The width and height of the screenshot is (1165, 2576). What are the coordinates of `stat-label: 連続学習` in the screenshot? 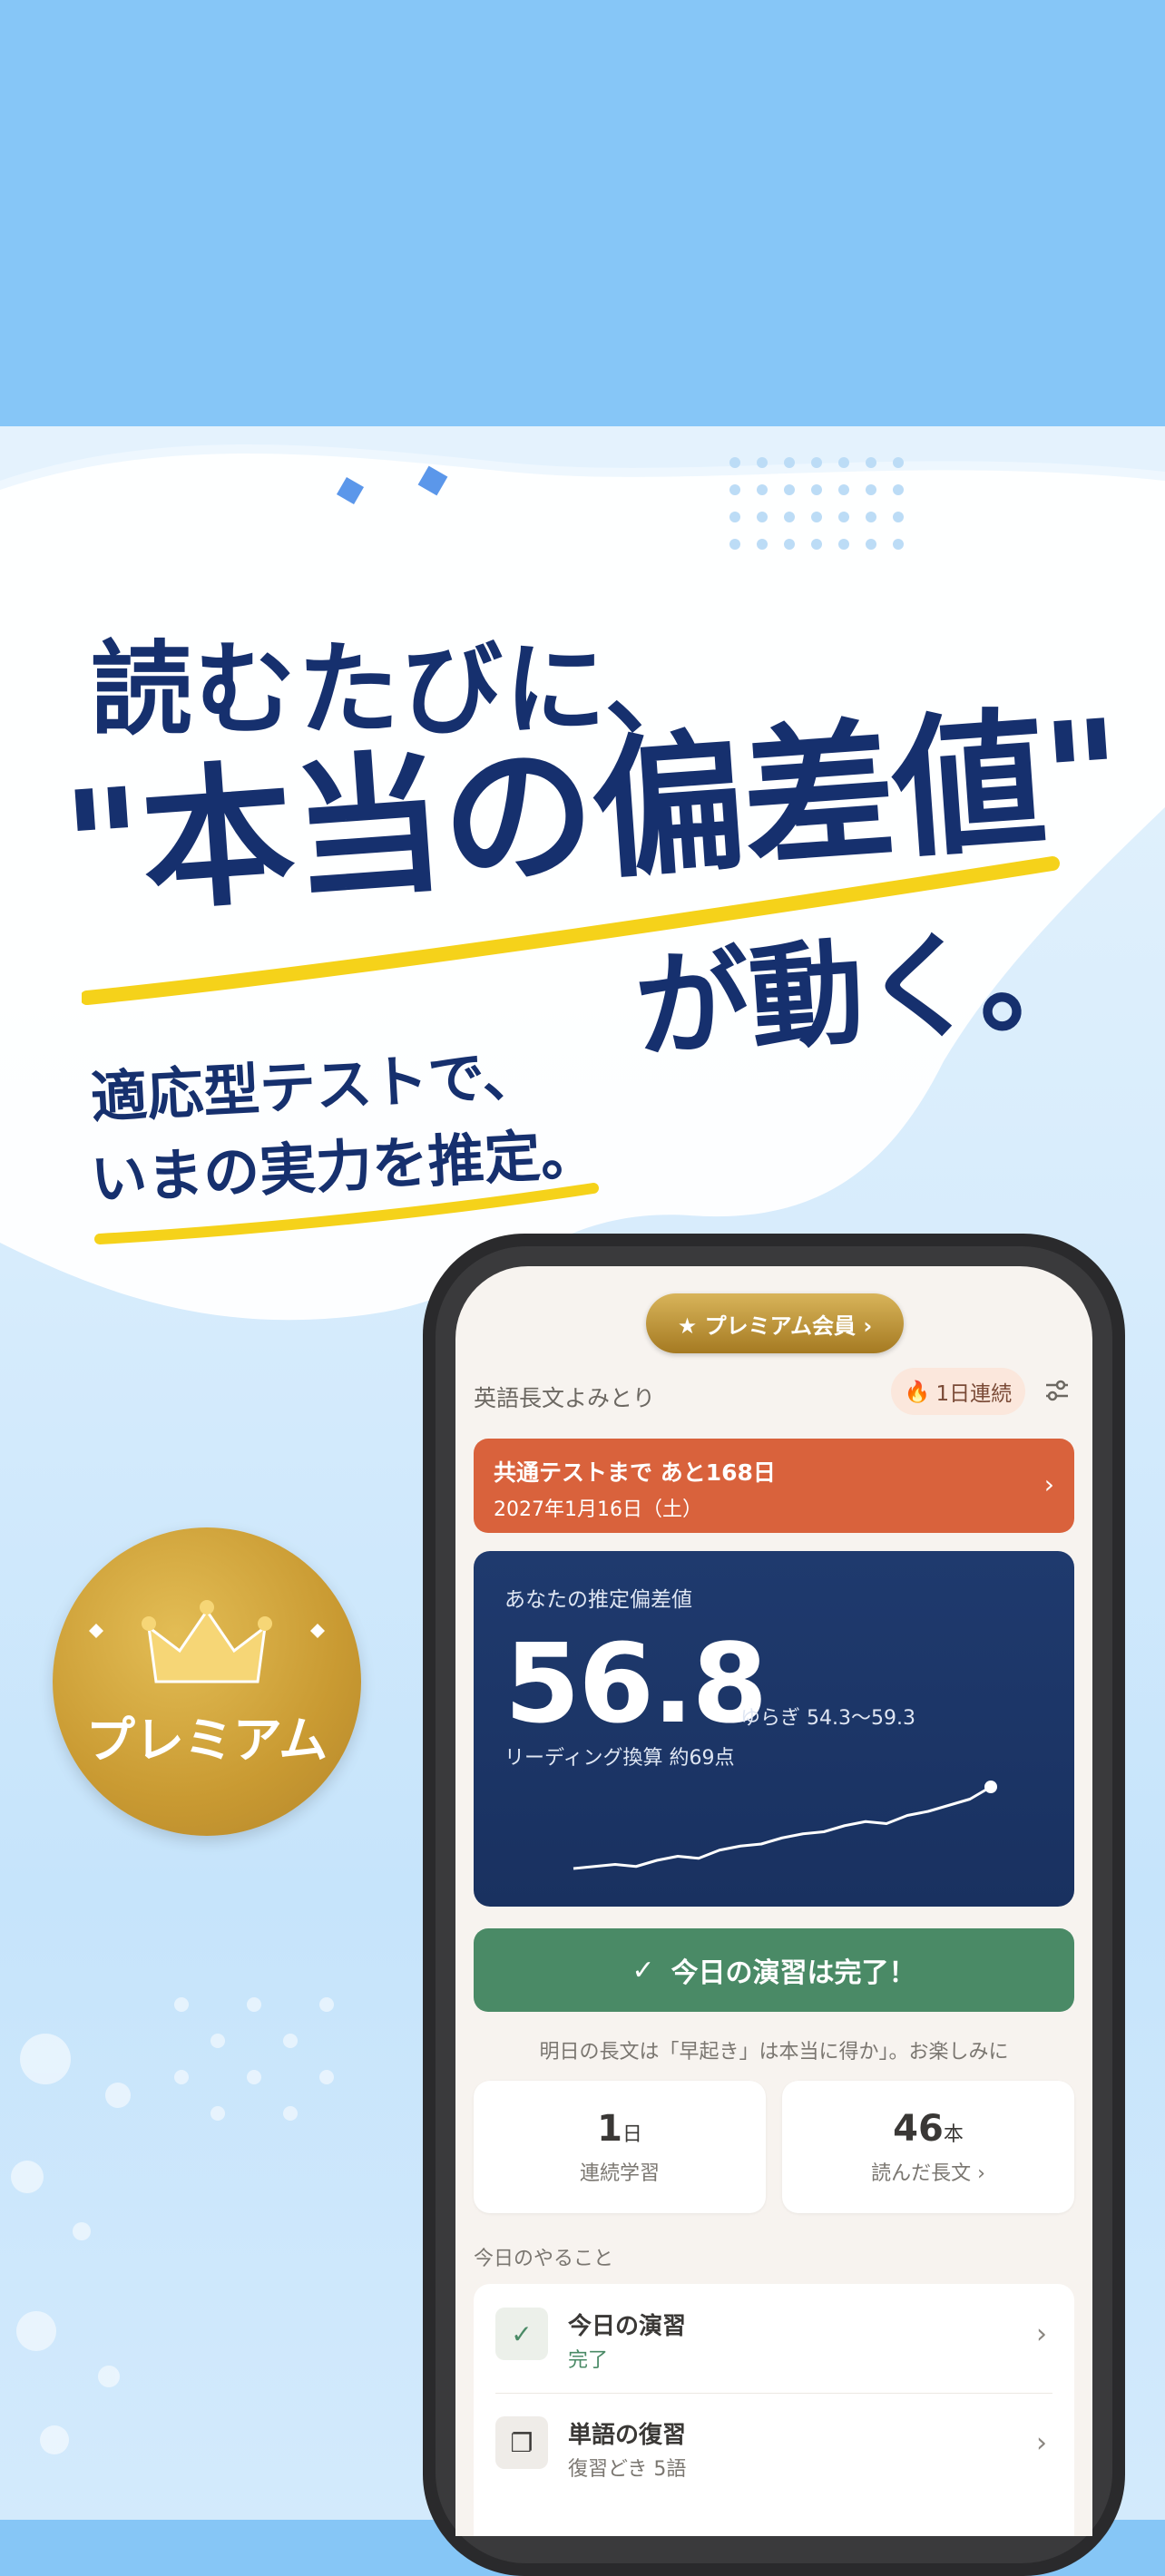 It's located at (619, 2173).